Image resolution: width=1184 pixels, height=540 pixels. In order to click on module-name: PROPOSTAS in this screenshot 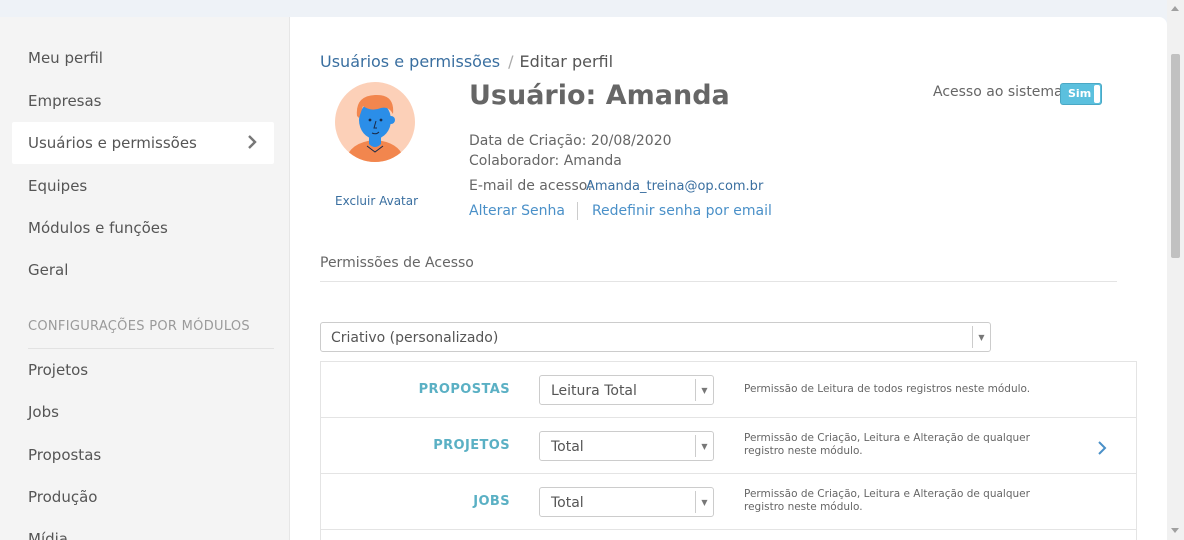, I will do `click(464, 389)`.